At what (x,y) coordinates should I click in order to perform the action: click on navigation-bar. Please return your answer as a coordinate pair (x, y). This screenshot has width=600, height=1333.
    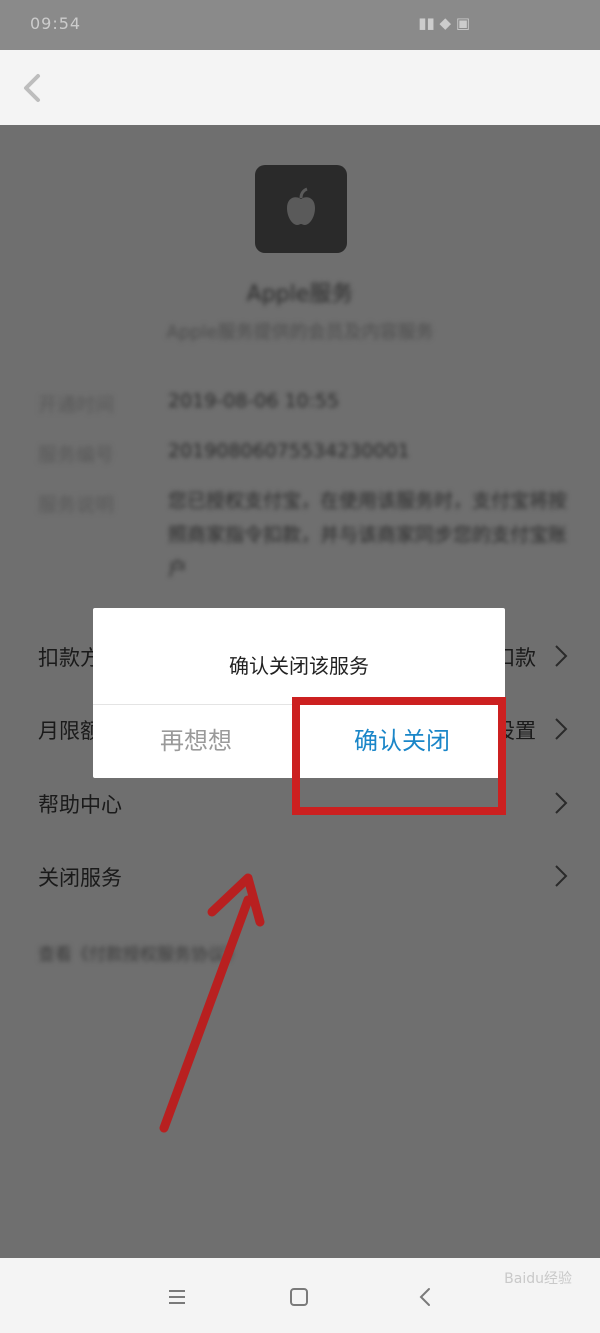
    Looking at the image, I should click on (300, 87).